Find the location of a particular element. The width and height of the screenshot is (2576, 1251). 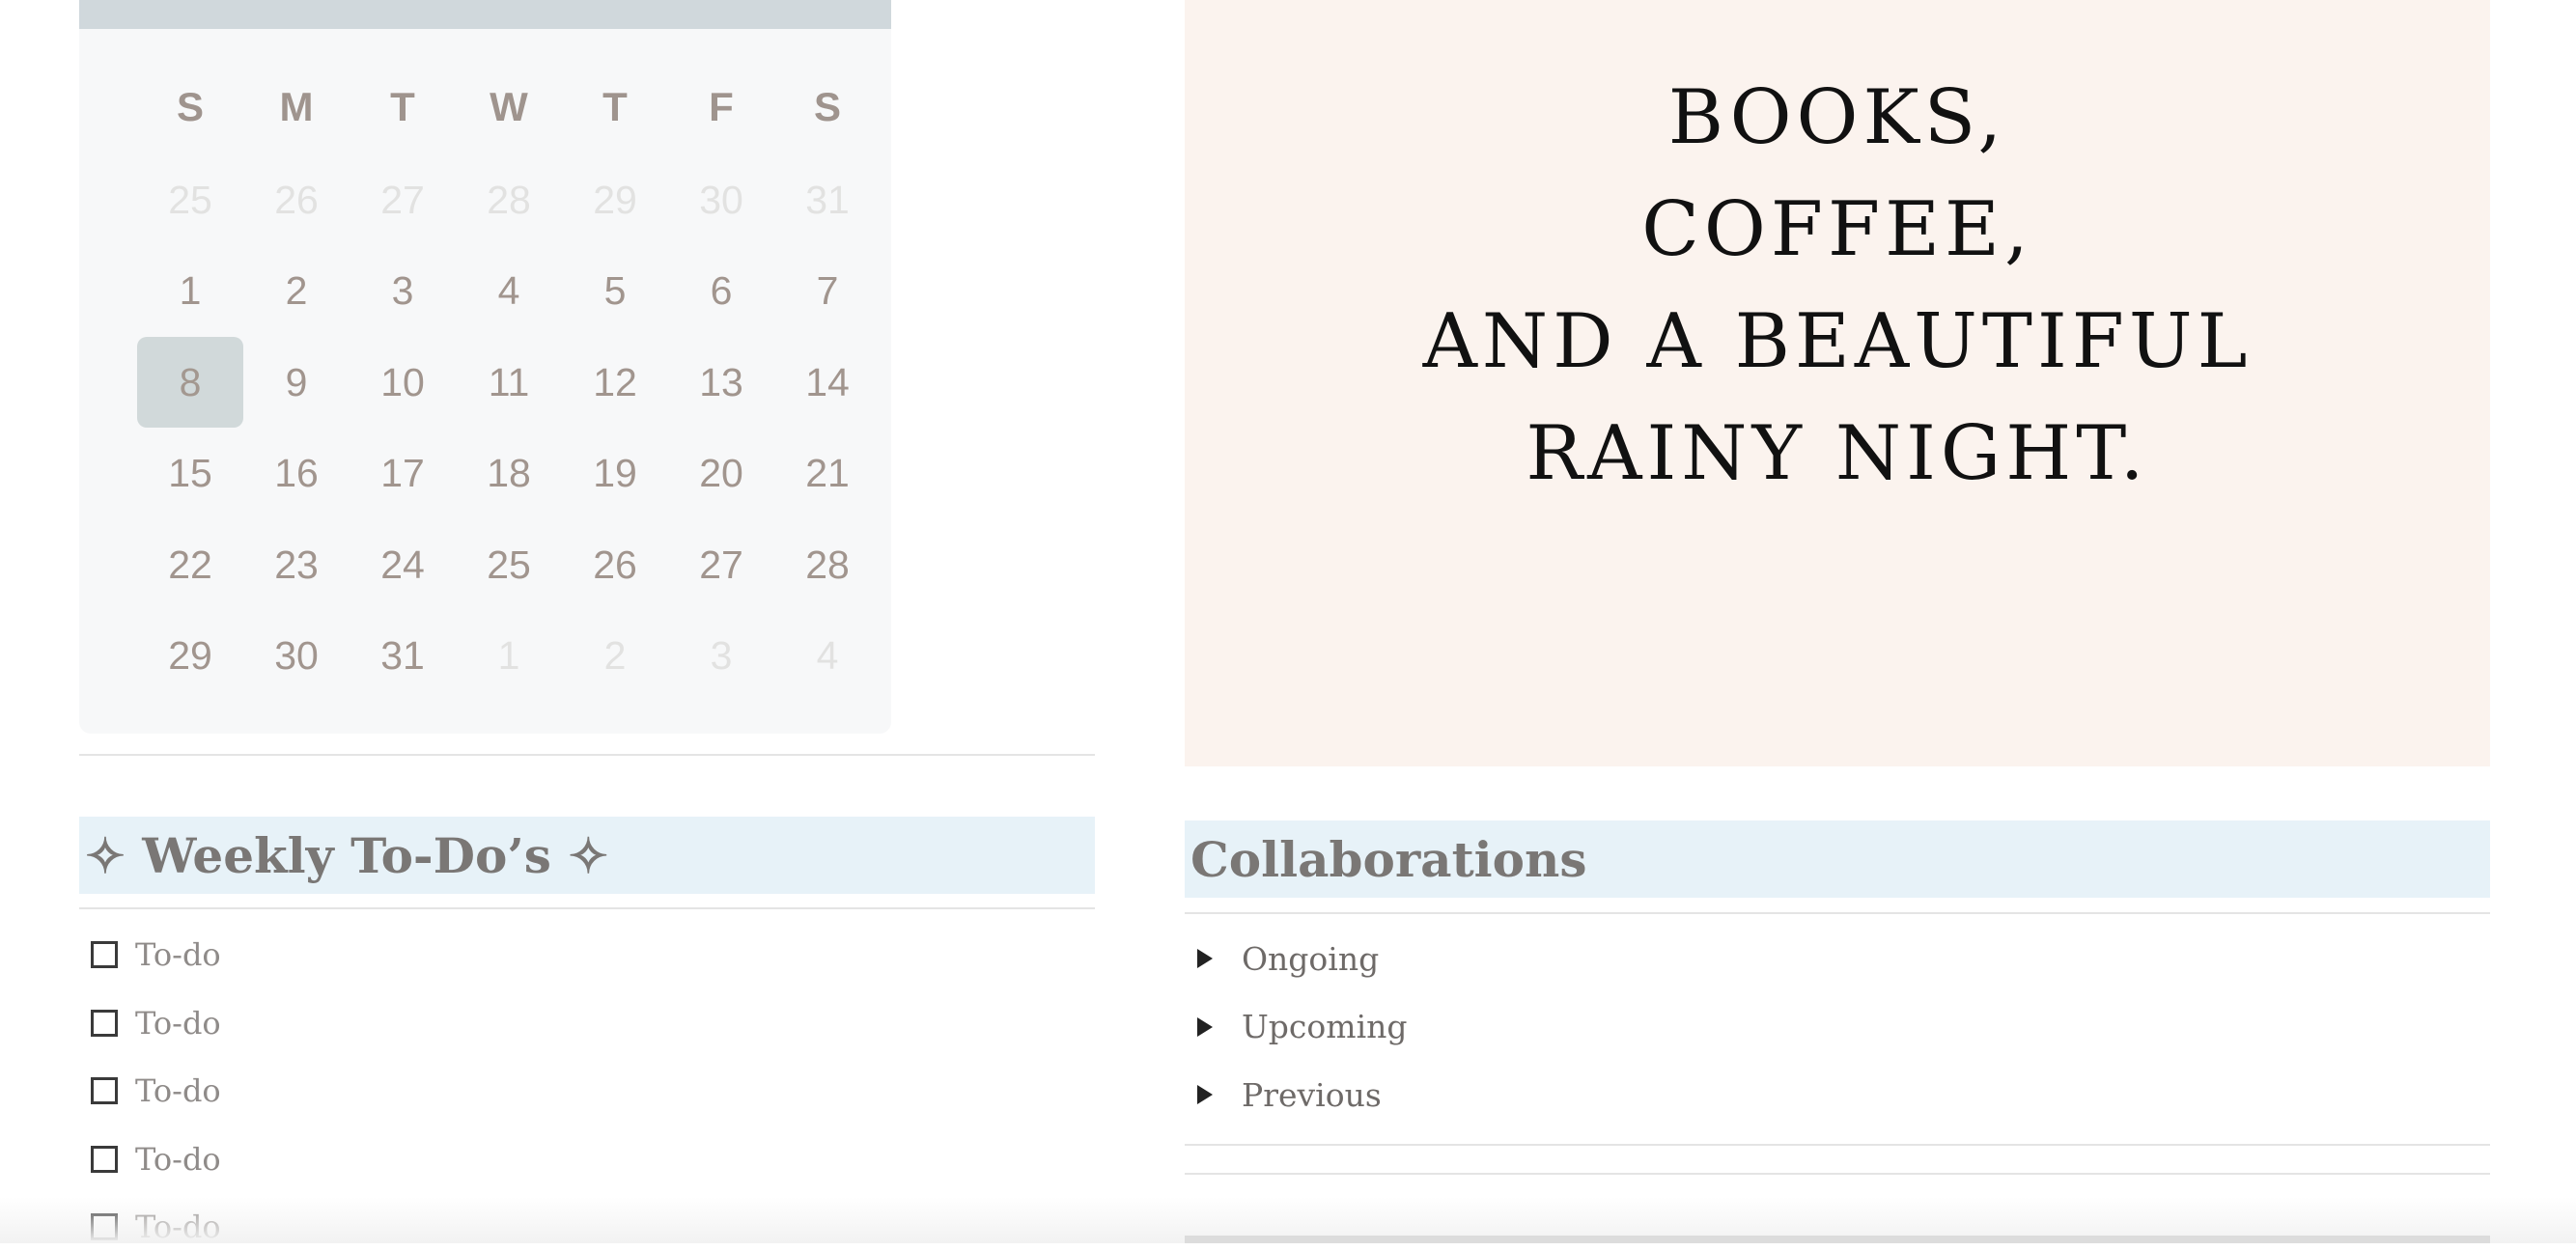

collaborations-heading: Collaborations is located at coordinates (1838, 859).